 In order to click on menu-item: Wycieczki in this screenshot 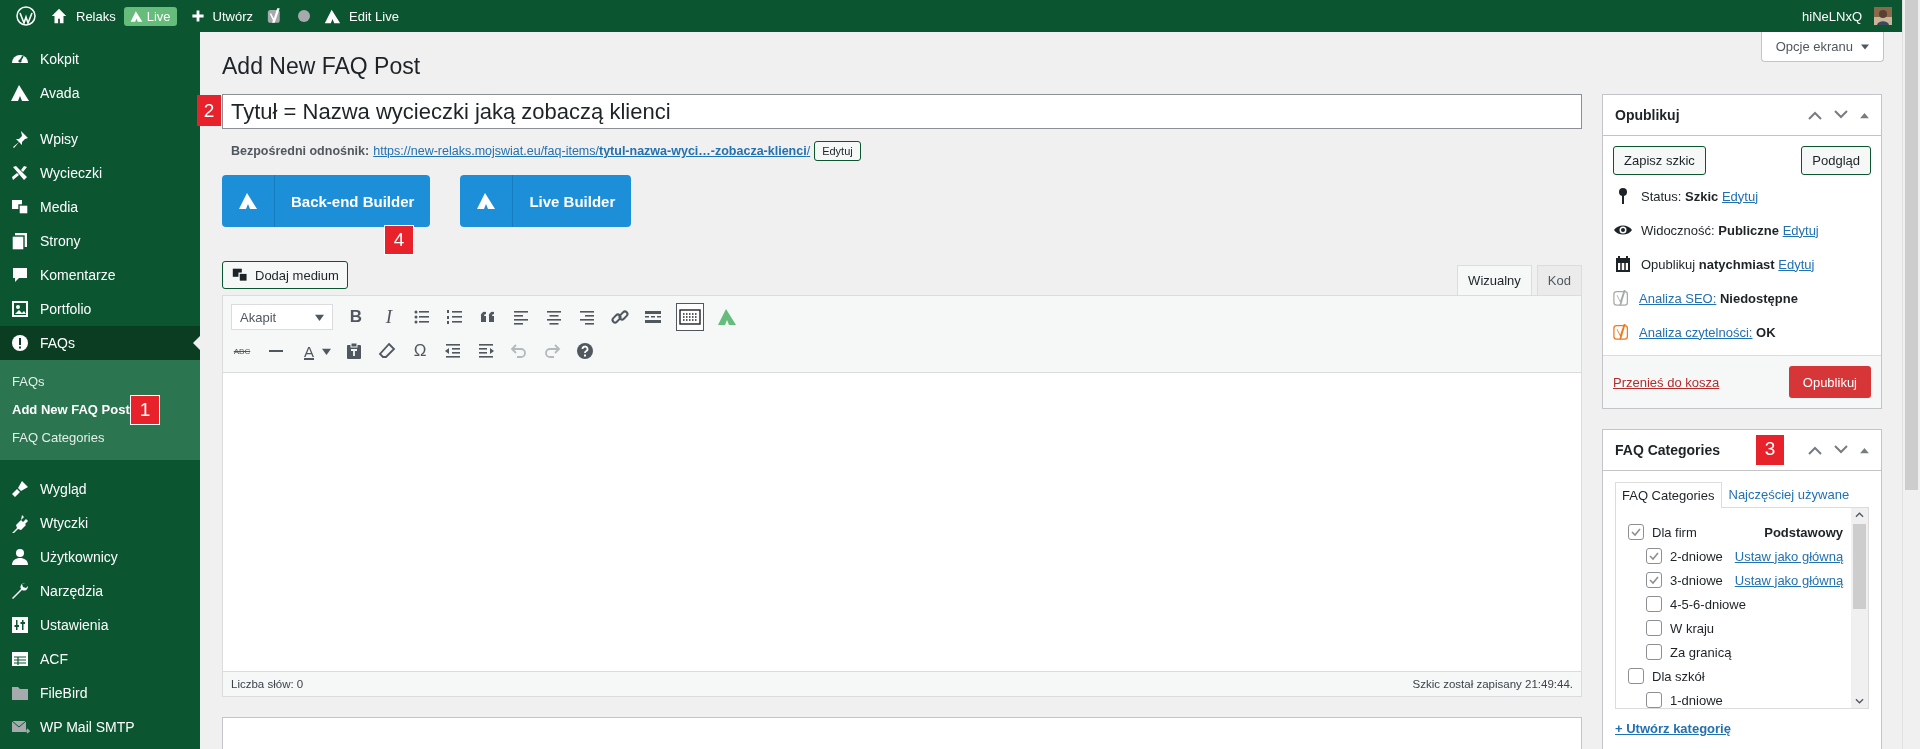, I will do `click(100, 173)`.